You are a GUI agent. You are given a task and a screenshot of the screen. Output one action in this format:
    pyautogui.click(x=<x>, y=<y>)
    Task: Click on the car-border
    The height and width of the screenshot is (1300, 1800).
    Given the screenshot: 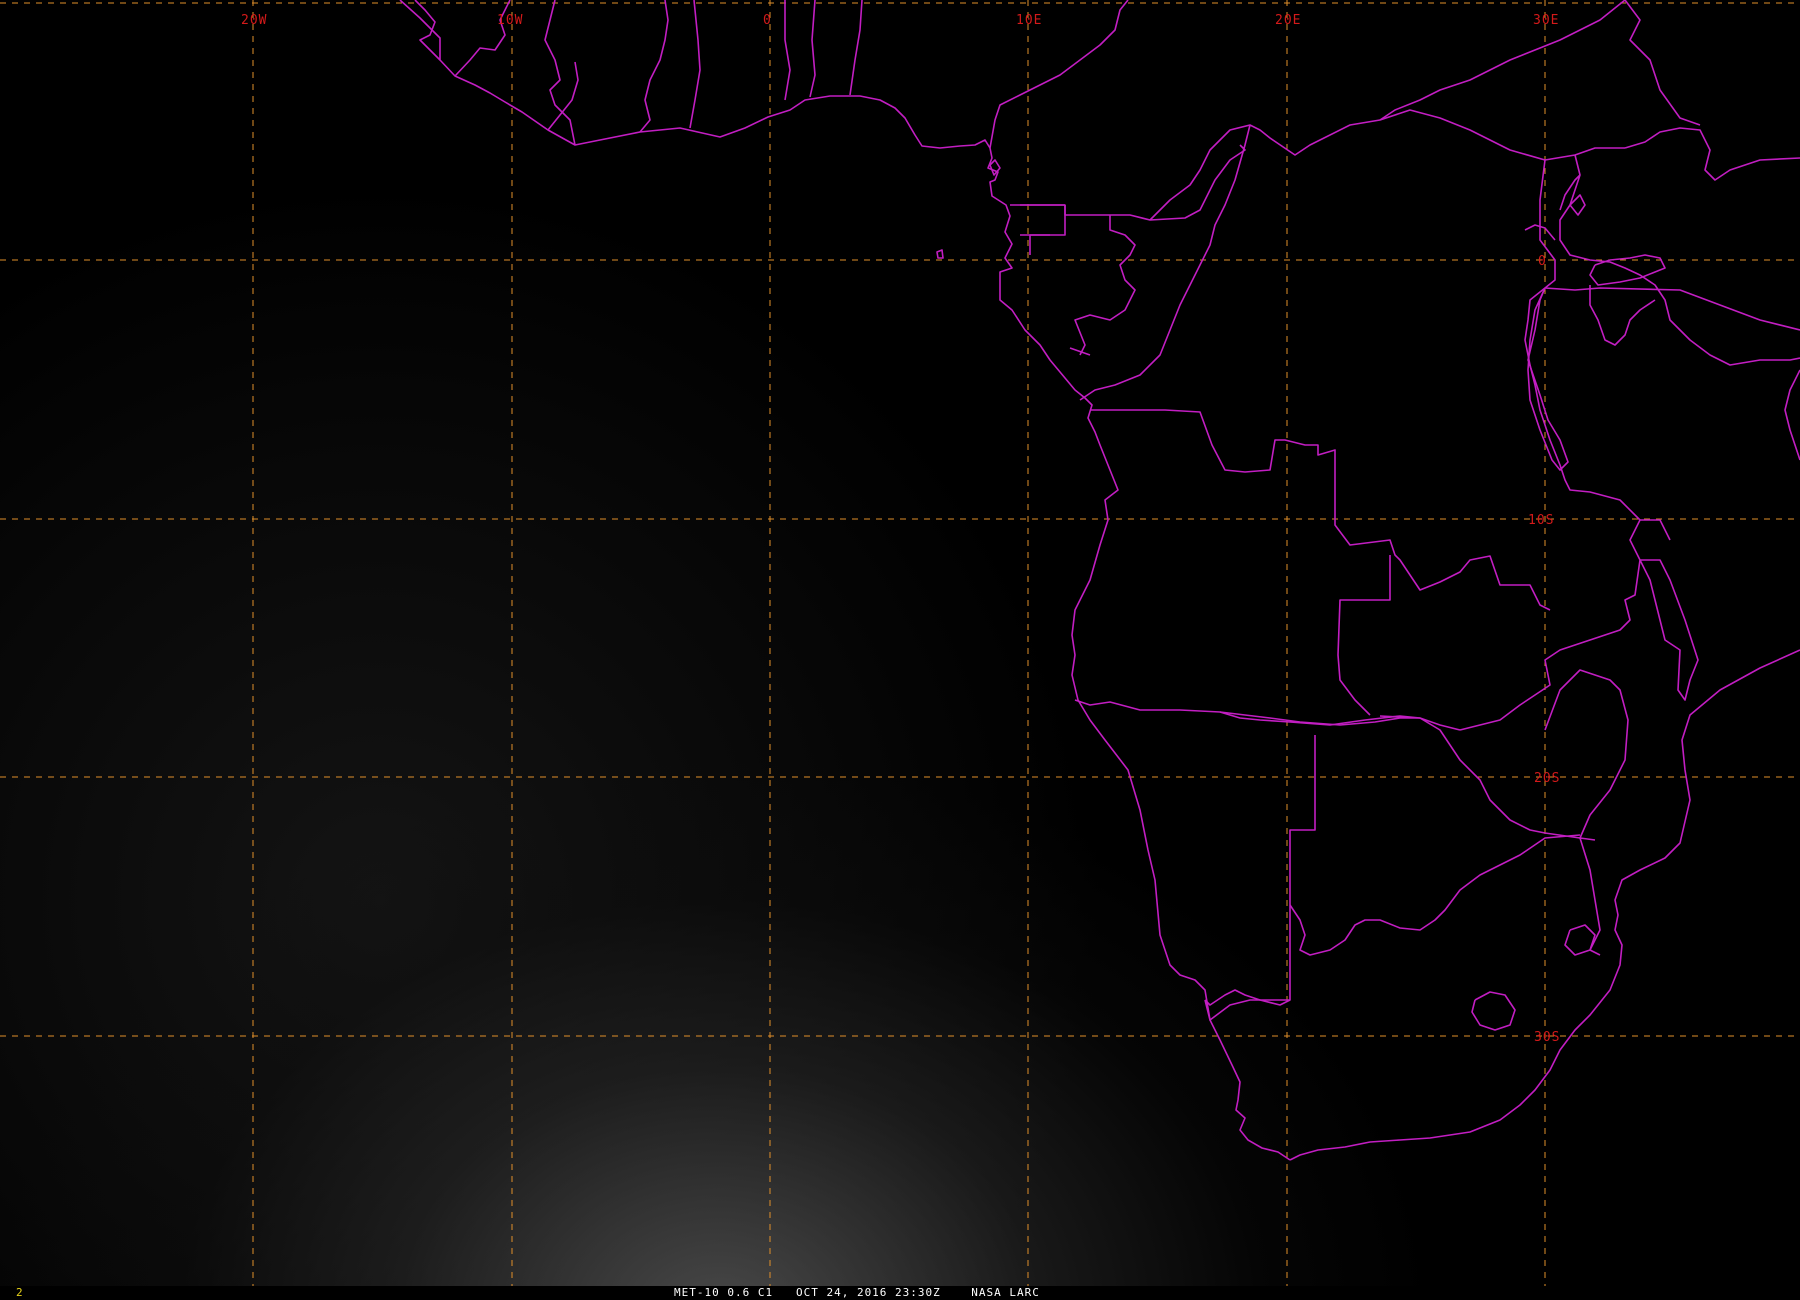 What is the action you would take?
    pyautogui.click(x=1387, y=165)
    